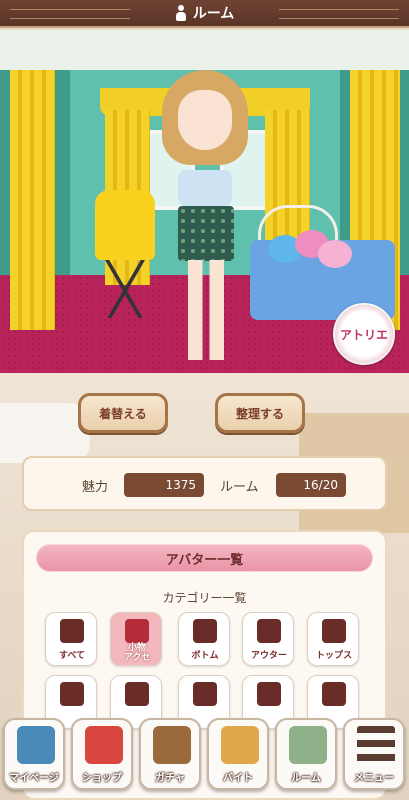 This screenshot has height=800, width=409. Describe the element at coordinates (204, 558) in the screenshot. I see `avatar-list-title: アバター一覧` at that location.